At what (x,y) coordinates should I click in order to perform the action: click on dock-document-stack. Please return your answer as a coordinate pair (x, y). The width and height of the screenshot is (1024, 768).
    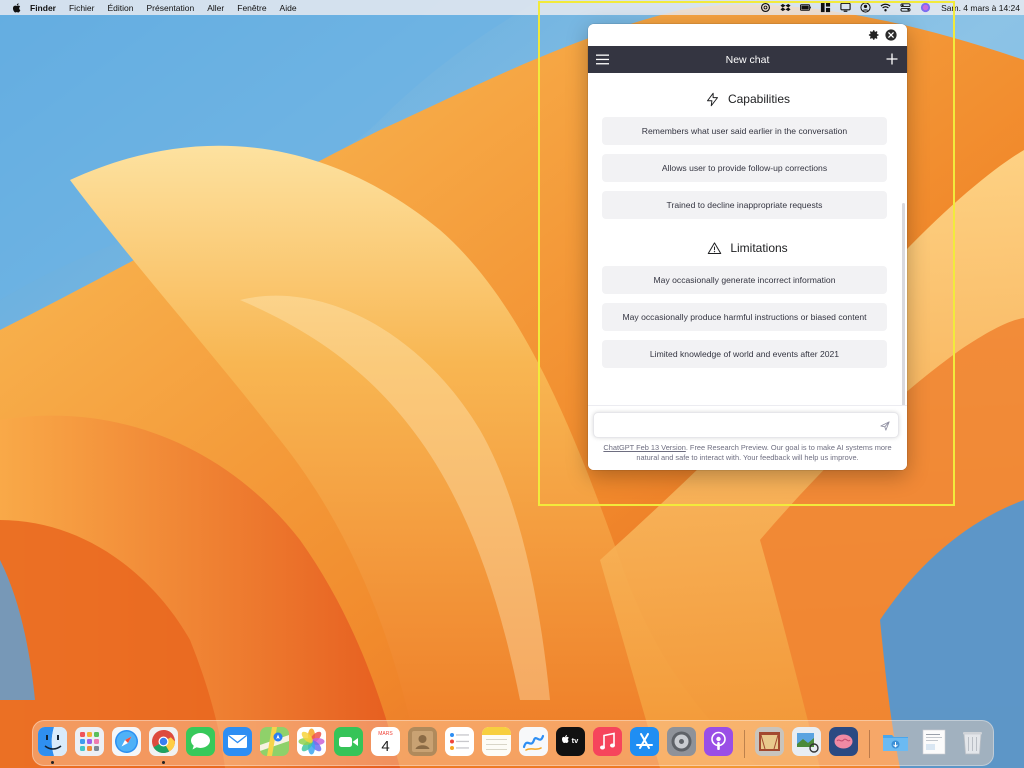
    Looking at the image, I should click on (934, 741).